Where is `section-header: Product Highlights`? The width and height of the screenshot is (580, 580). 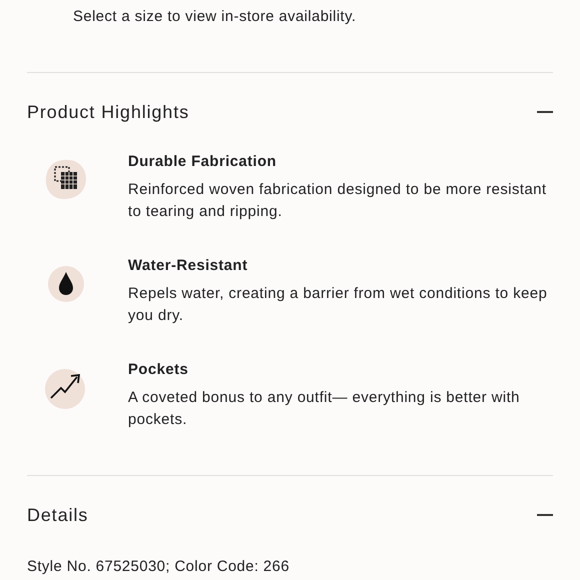 section-header: Product Highlights is located at coordinates (290, 112).